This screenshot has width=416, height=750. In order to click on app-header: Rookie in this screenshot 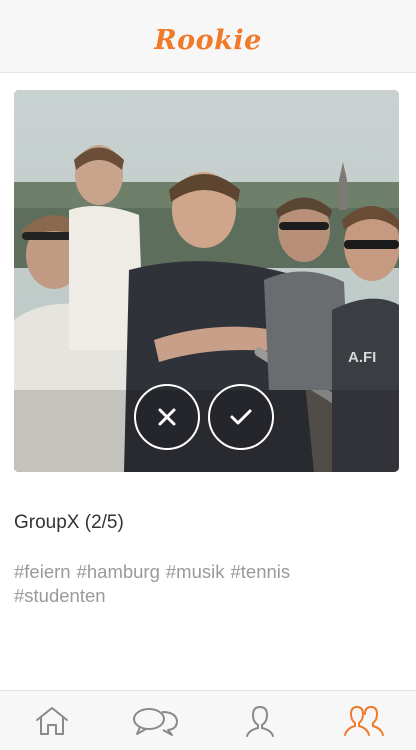, I will do `click(208, 36)`.